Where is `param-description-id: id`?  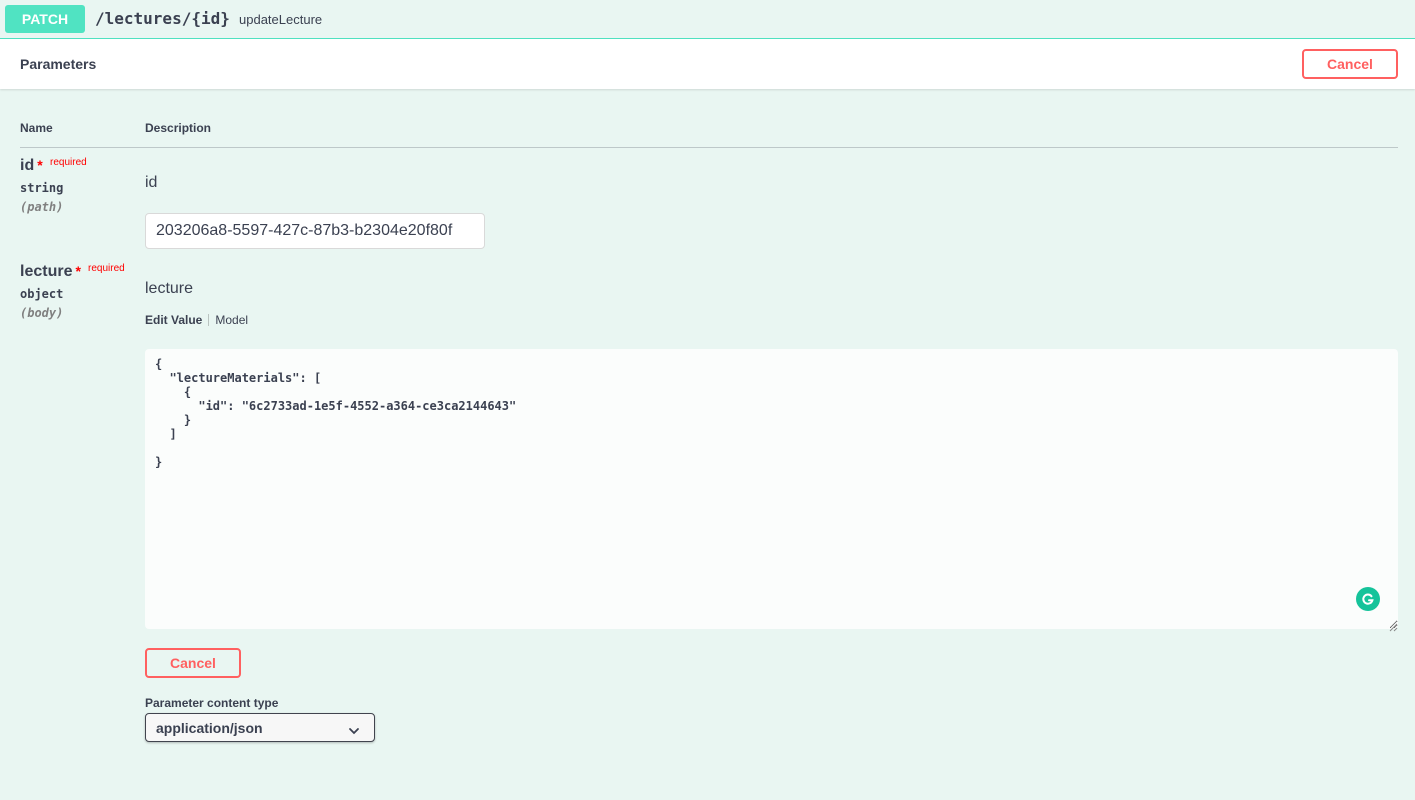 param-description-id: id is located at coordinates (151, 182).